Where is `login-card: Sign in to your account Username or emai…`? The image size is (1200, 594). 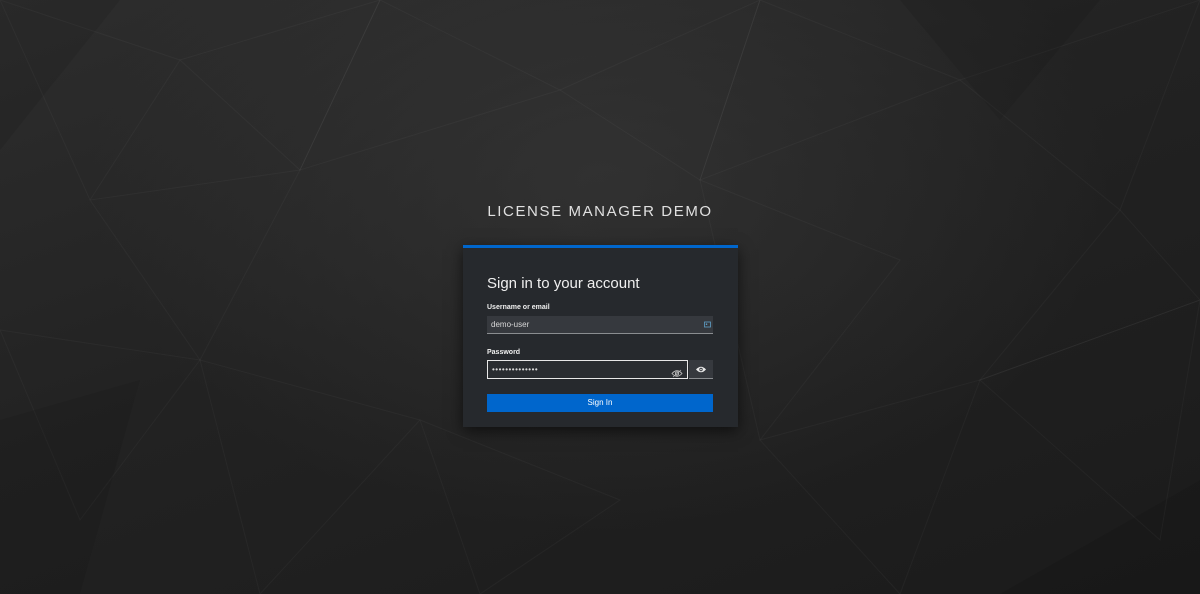
login-card: Sign in to your account Username or emai… is located at coordinates (600, 336).